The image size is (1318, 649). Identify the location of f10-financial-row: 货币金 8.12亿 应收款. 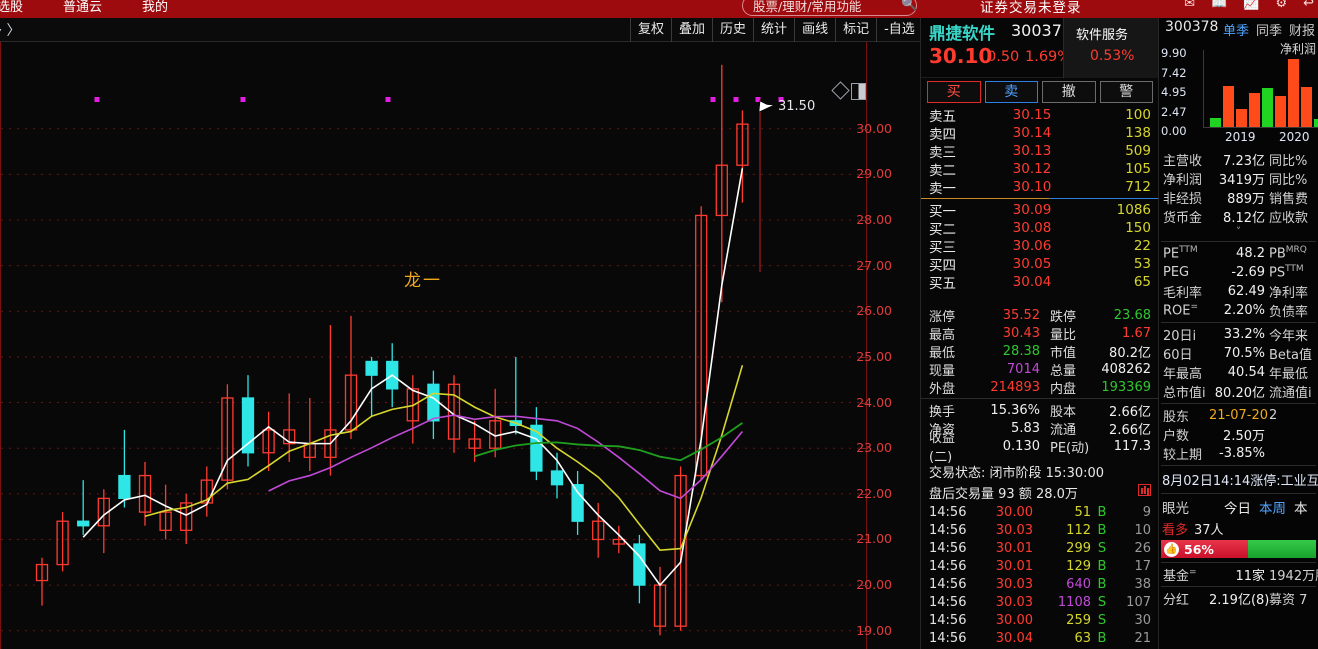
(1238, 216).